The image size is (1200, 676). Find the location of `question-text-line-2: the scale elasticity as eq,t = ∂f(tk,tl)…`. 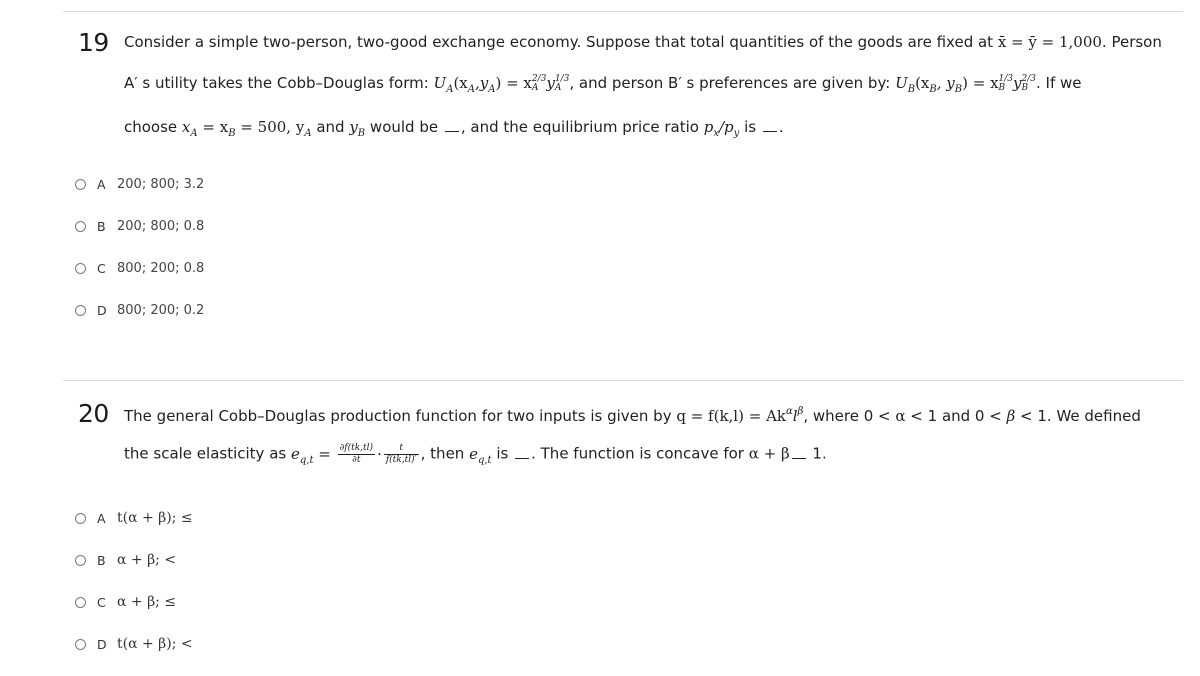

question-text-line-2: the scale elasticity as eq,t = ∂f(tk,tl)… is located at coordinates (475, 454).